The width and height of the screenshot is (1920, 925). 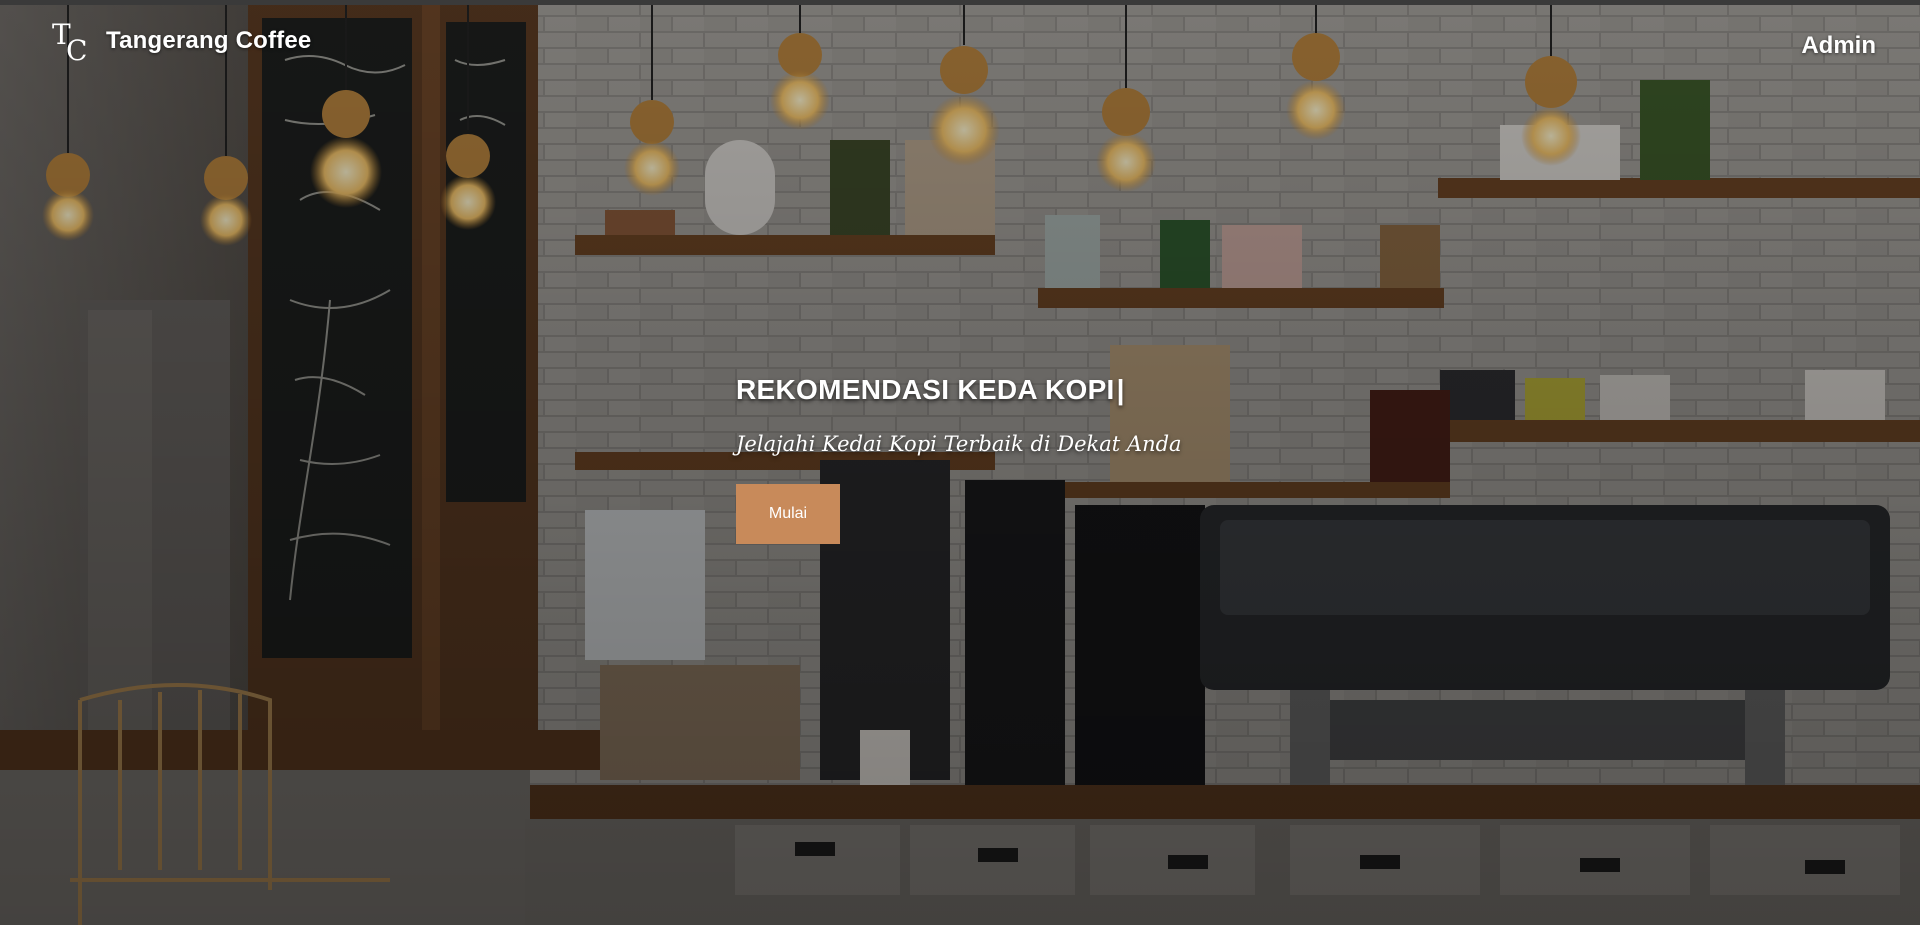 I want to click on brand-name: Tangerang Coffee, so click(x=209, y=40).